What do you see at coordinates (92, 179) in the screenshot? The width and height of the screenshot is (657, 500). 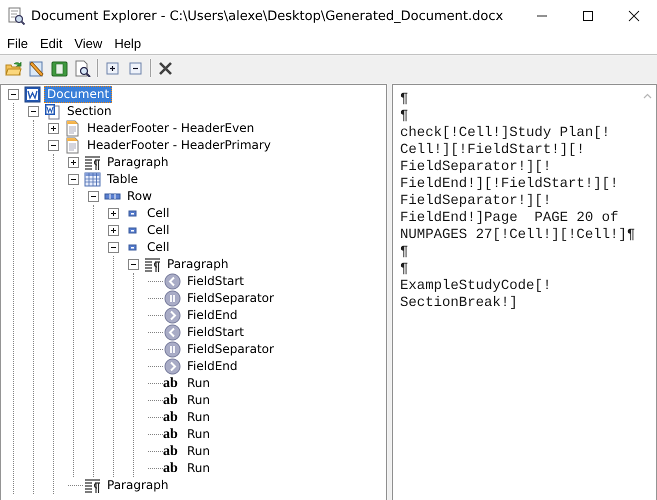 I see `table-icon` at bounding box center [92, 179].